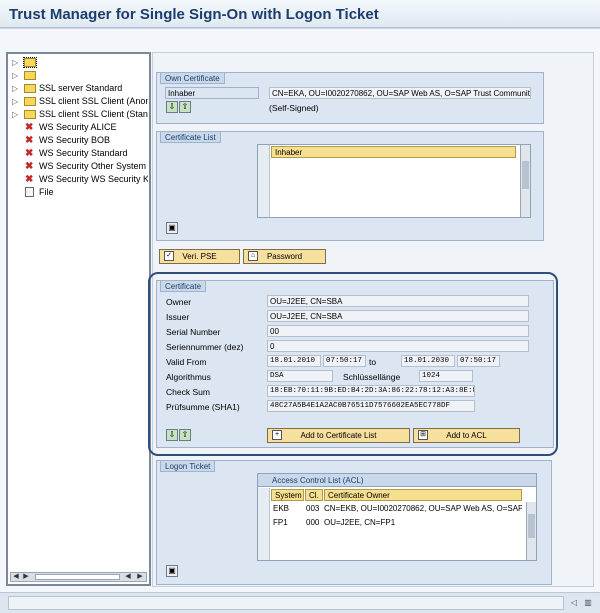 The image size is (600, 613). I want to click on tree-item-1: ▷, so click(78, 75).